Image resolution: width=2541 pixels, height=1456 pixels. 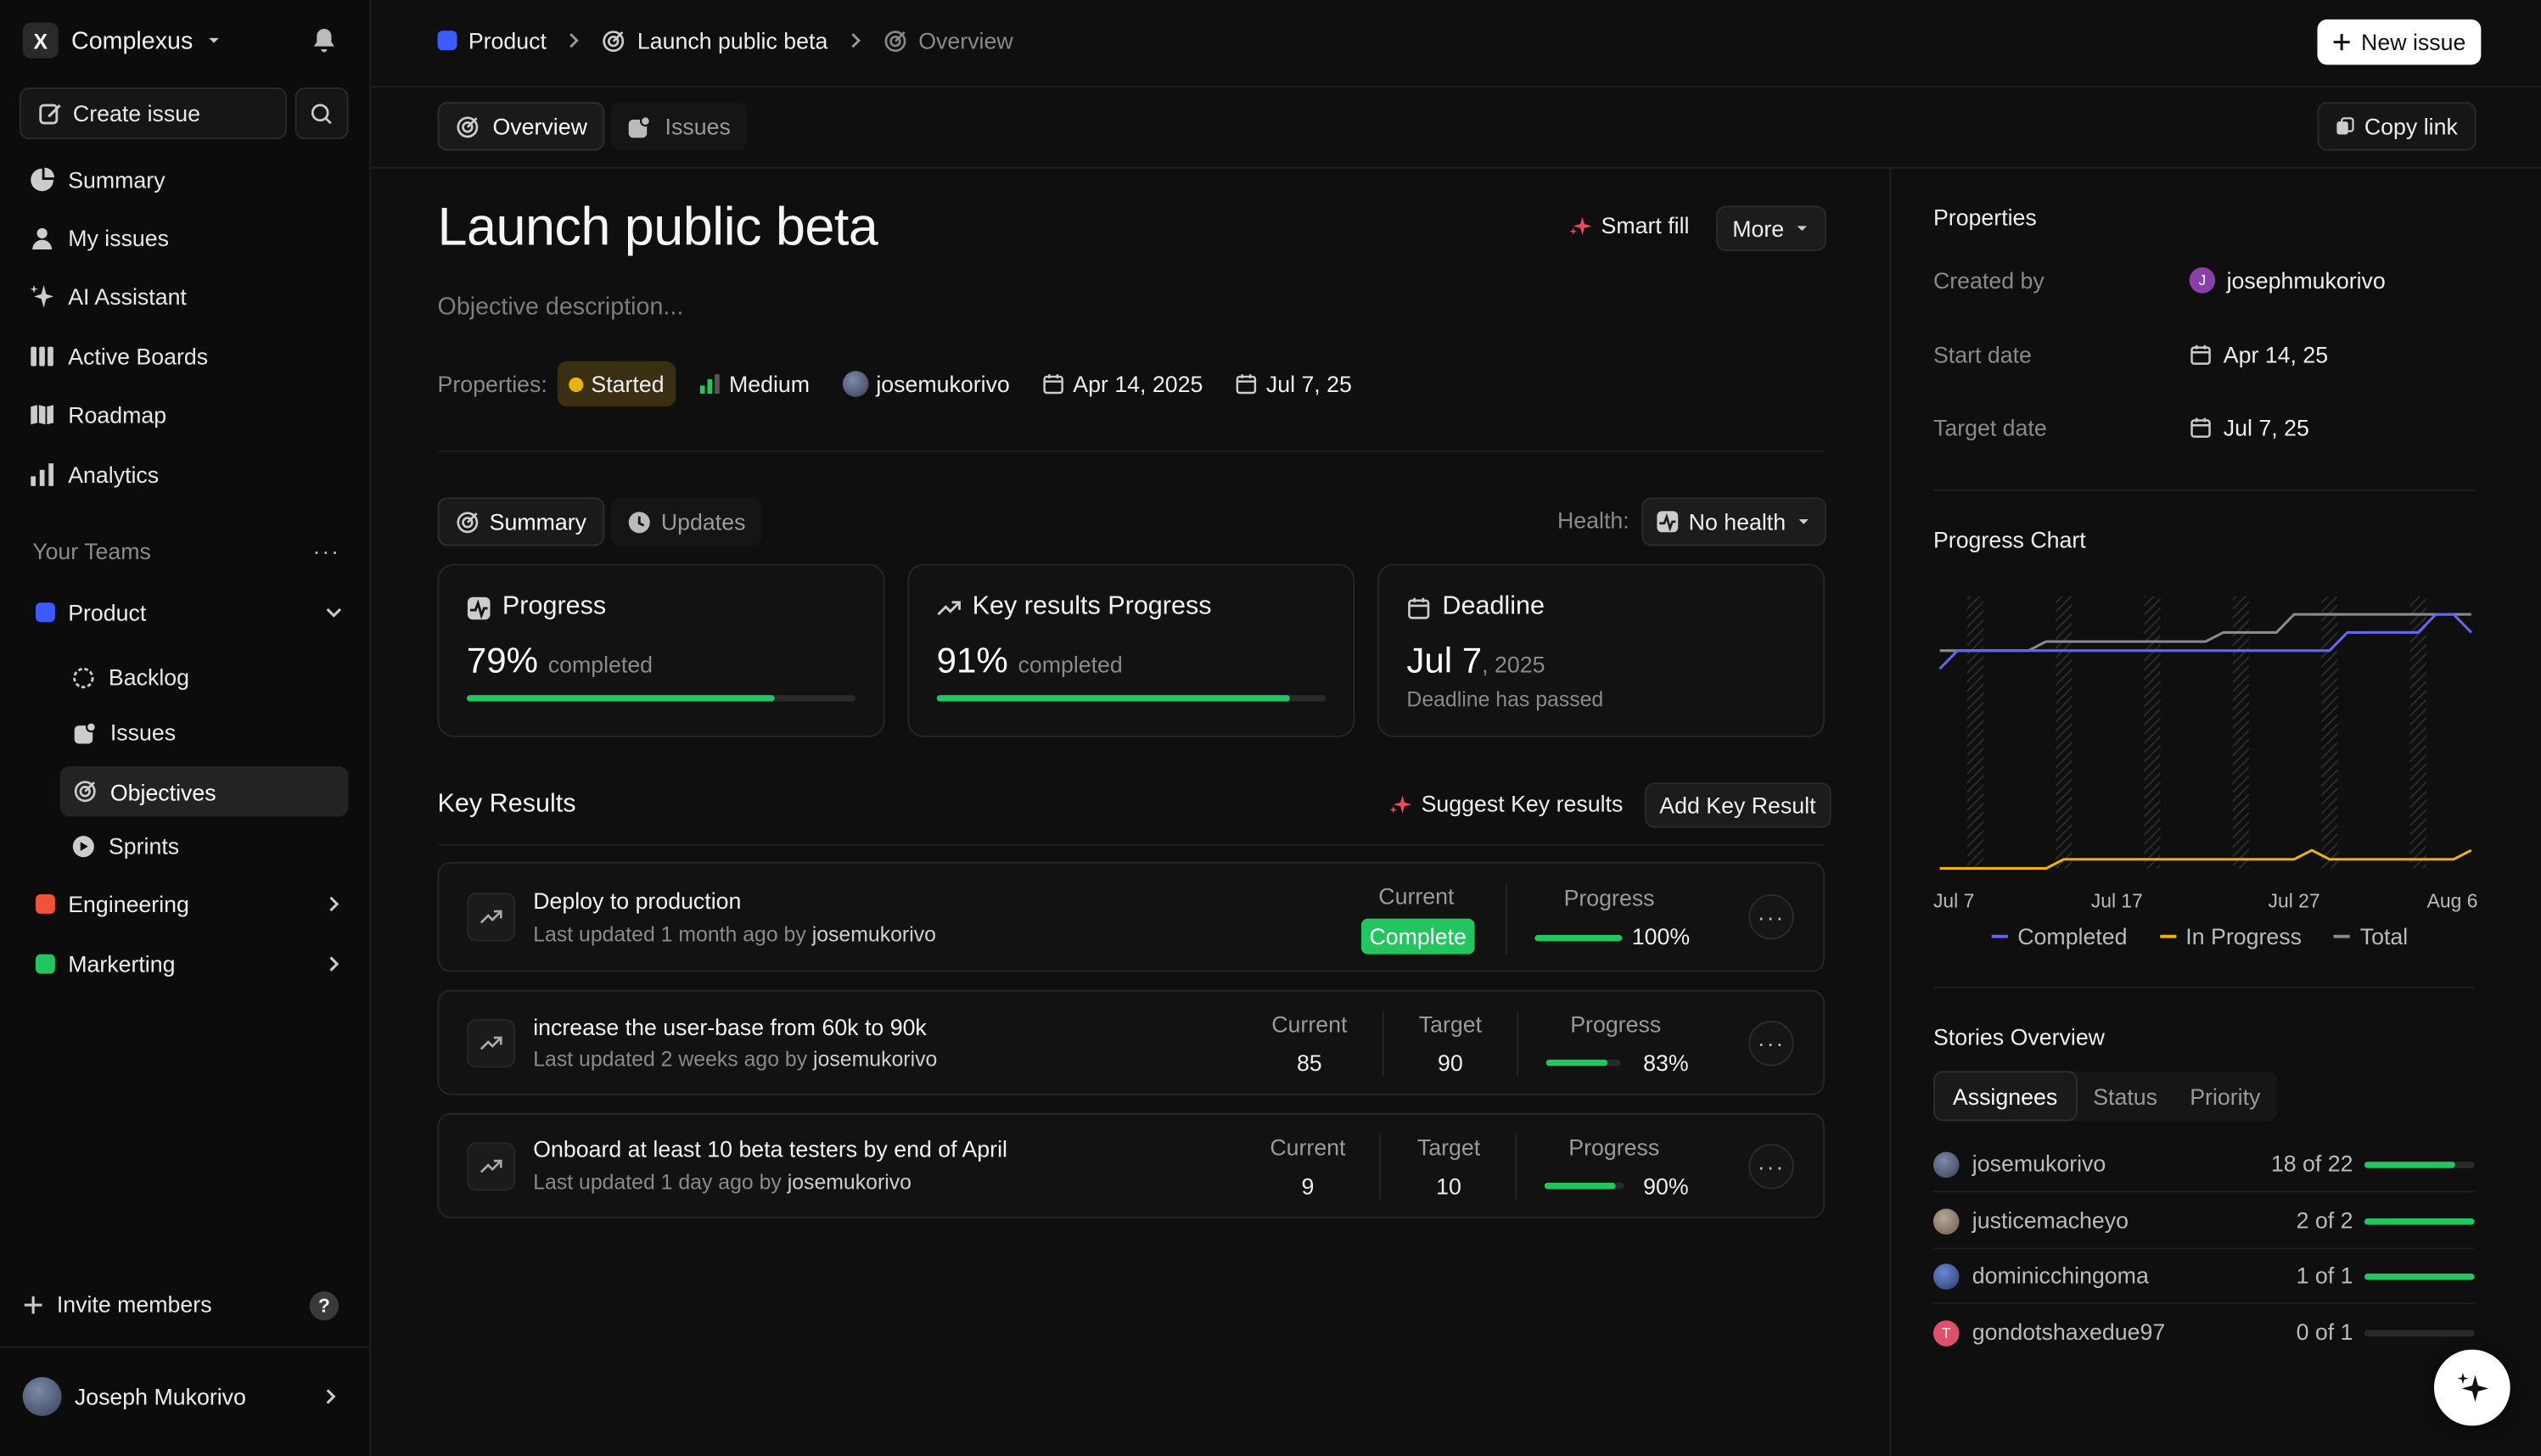 What do you see at coordinates (2202, 280) in the screenshot?
I see `avatar: J` at bounding box center [2202, 280].